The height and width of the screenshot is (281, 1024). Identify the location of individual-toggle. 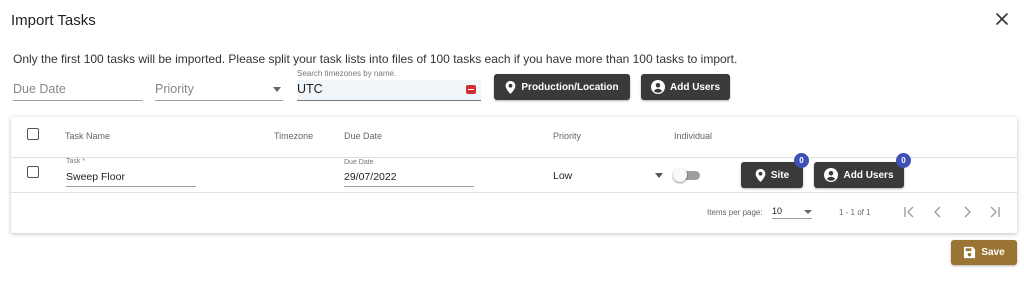
(686, 175).